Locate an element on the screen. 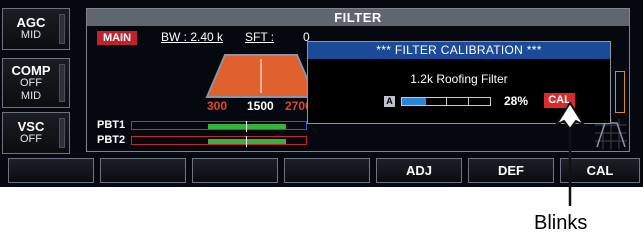 This screenshot has width=643, height=241. vsc-key-value: OFF is located at coordinates (31, 139).